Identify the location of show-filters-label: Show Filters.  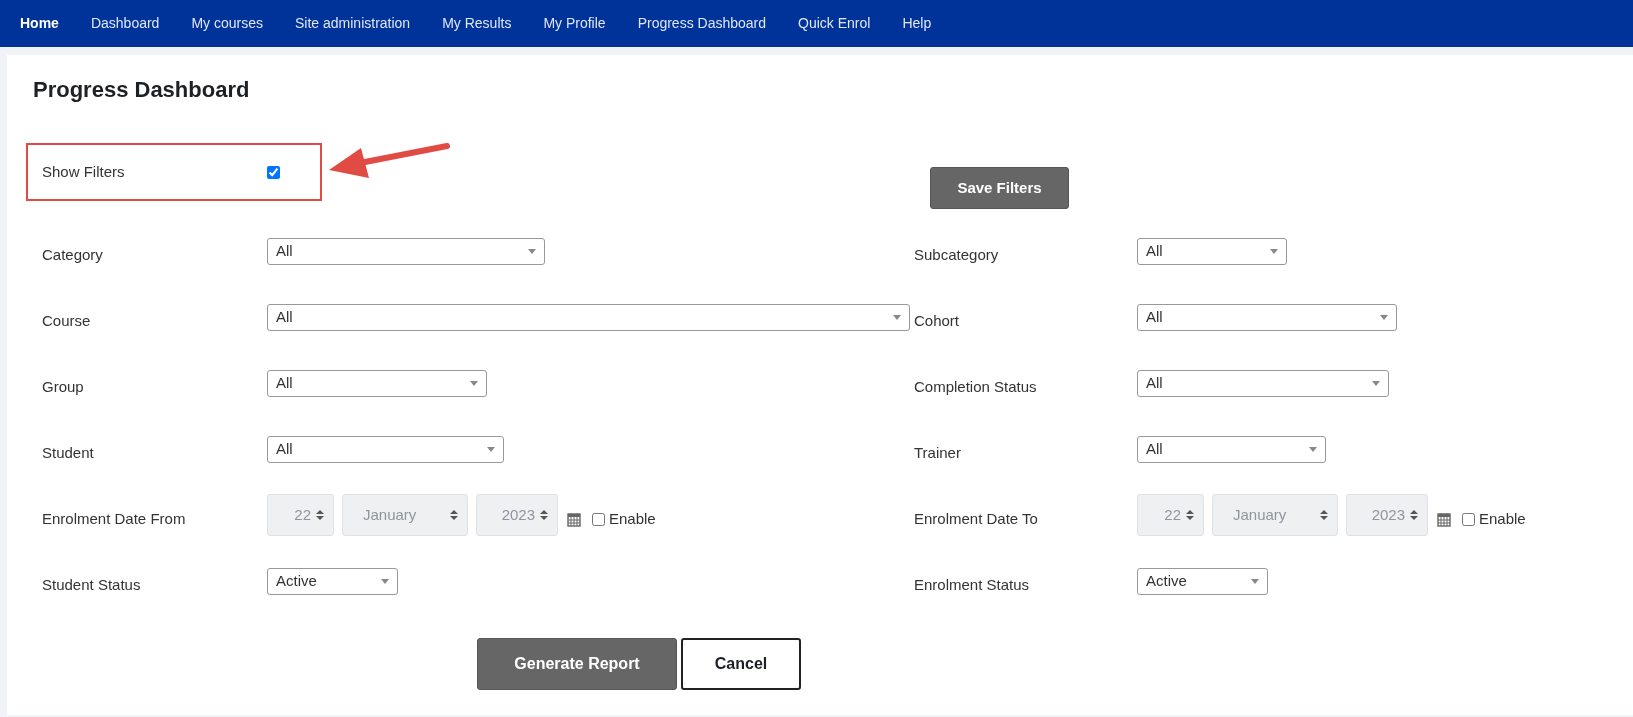
(84, 172).